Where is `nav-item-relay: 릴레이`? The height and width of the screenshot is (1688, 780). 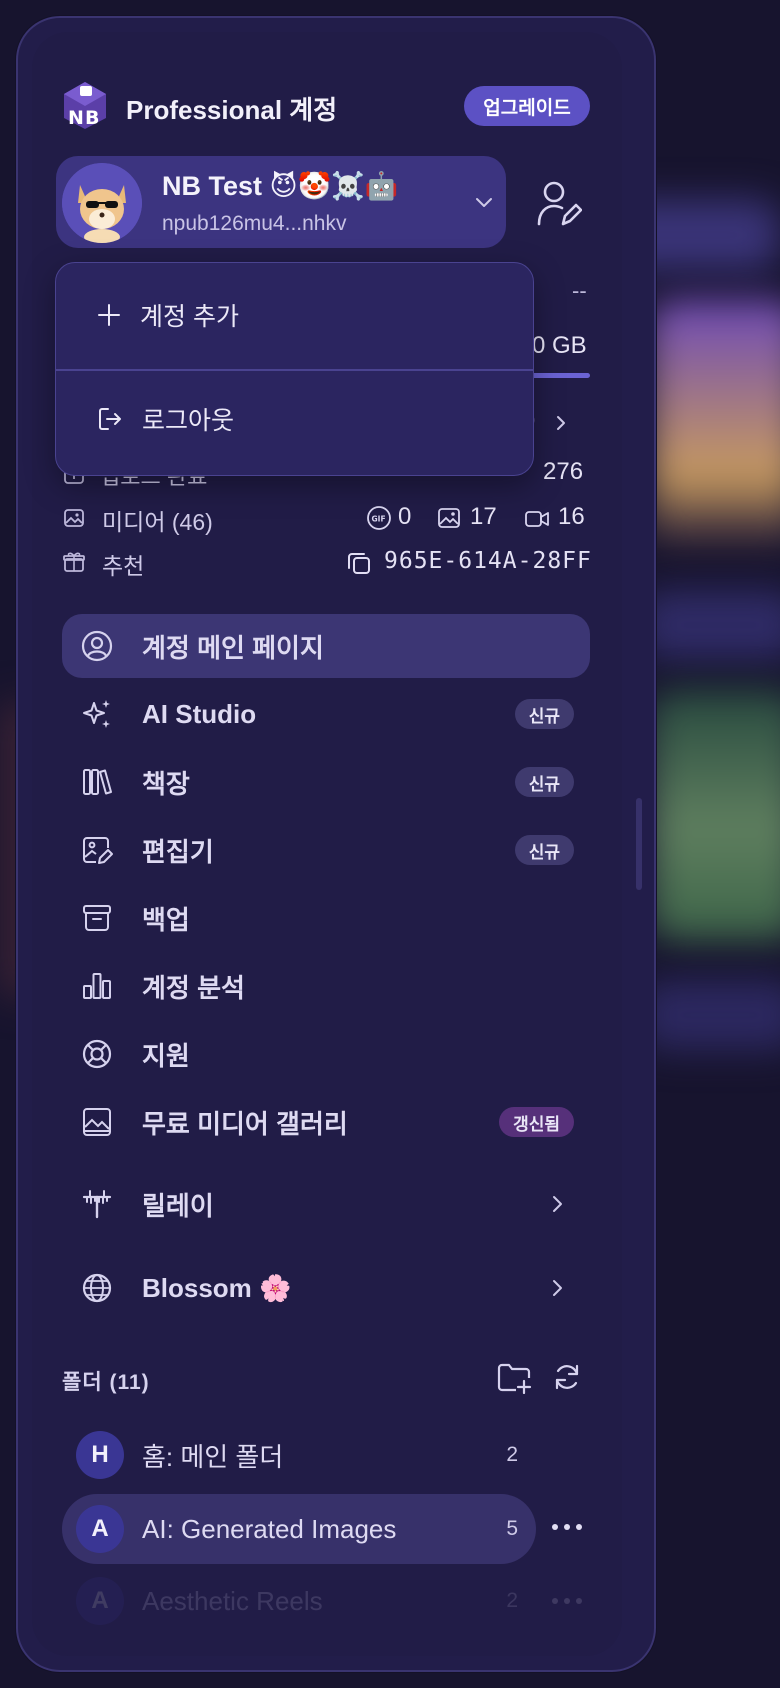 nav-item-relay: 릴레이 is located at coordinates (326, 1204).